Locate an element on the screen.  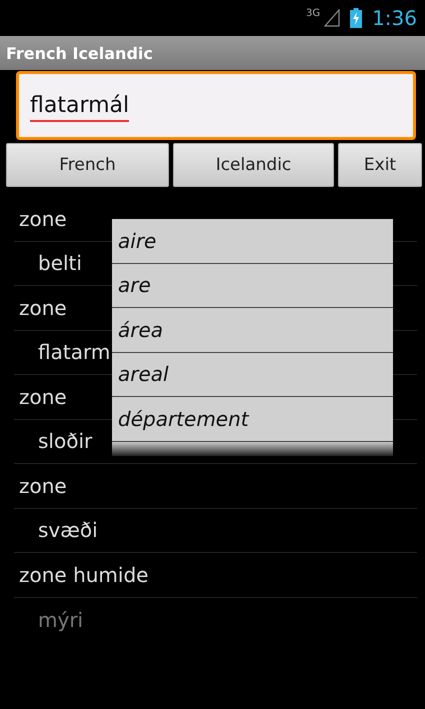
translation-row: svæði is located at coordinates (215, 530).